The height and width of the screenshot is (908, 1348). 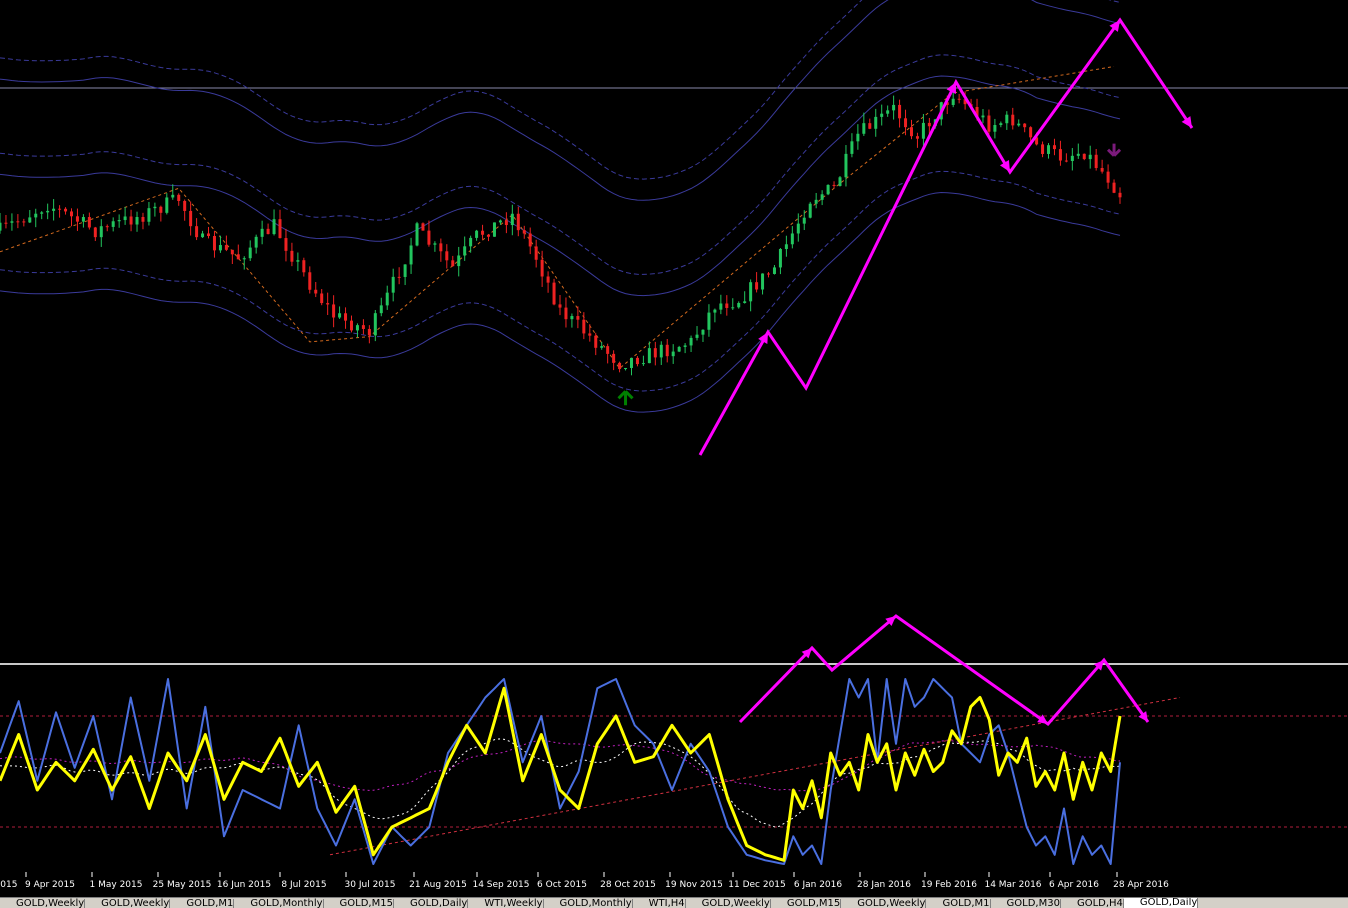 What do you see at coordinates (562, 885) in the screenshot?
I see `x-tick-label: 6 Oct 2015` at bounding box center [562, 885].